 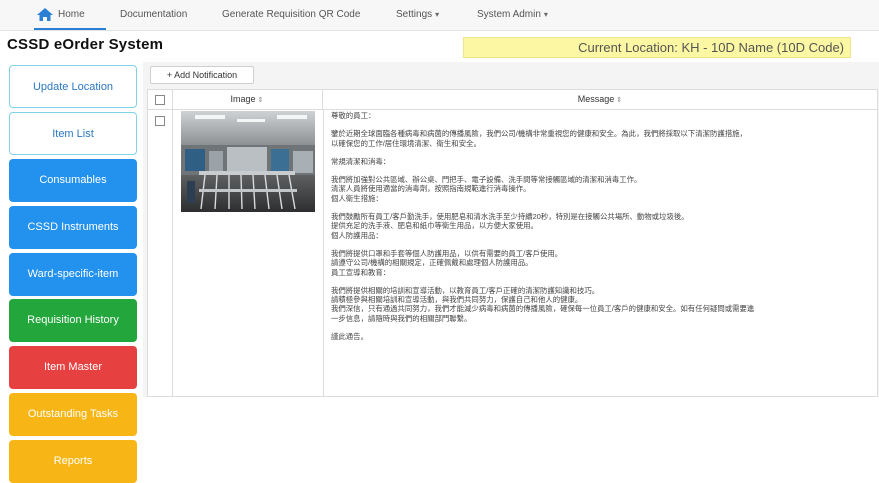 What do you see at coordinates (73, 461) in the screenshot?
I see `sidebar-reports: Reports` at bounding box center [73, 461].